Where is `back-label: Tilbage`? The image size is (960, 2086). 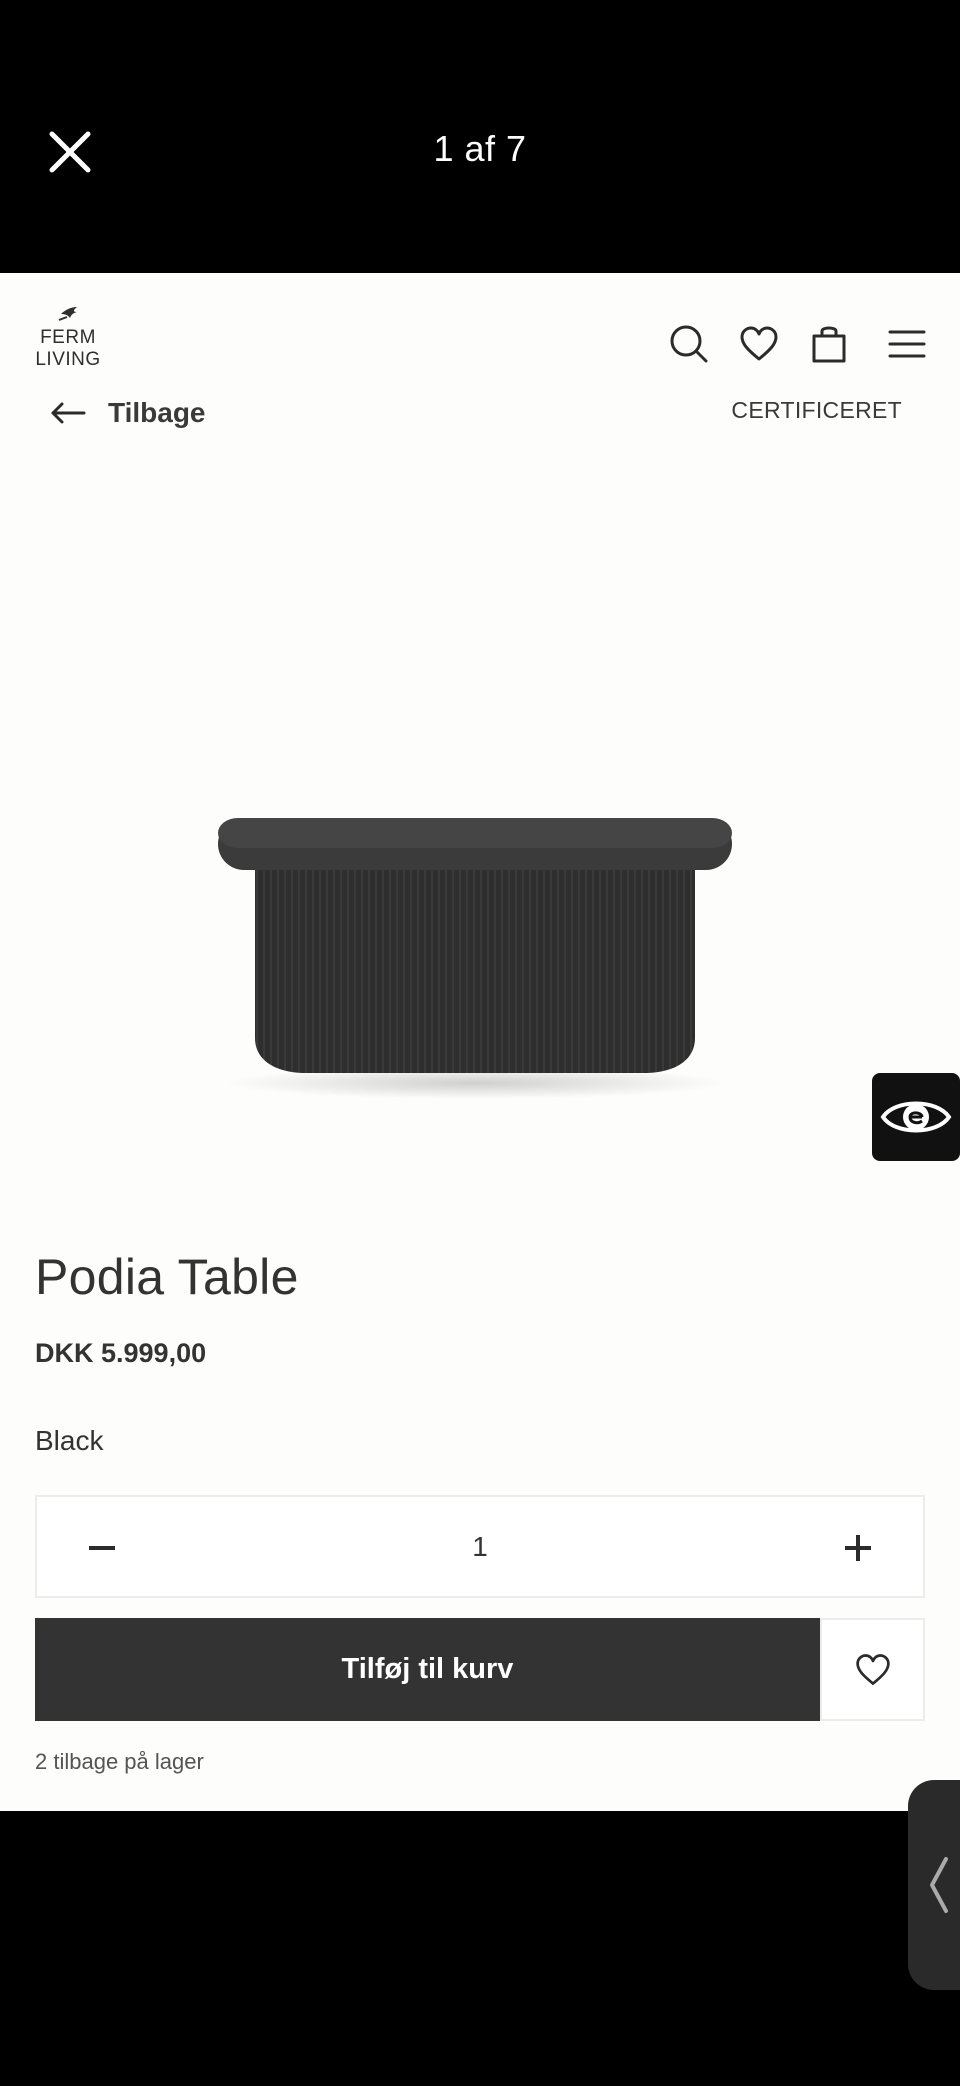
back-label: Tilbage is located at coordinates (157, 412).